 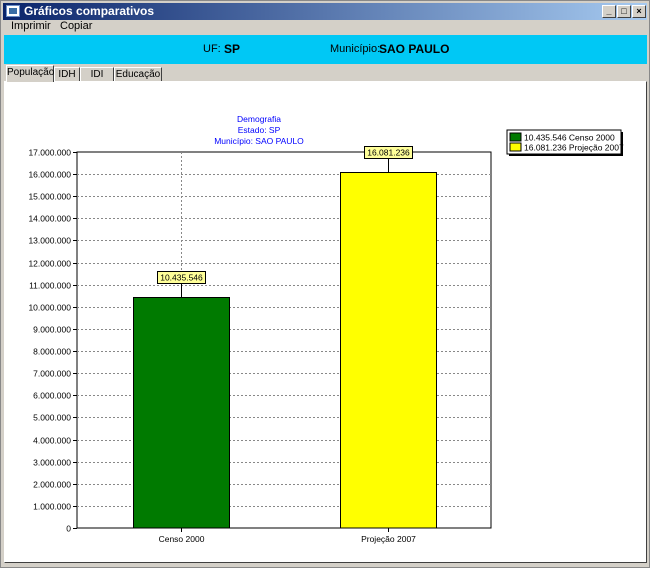 What do you see at coordinates (212, 49) in the screenshot?
I see `uf-label: UF:` at bounding box center [212, 49].